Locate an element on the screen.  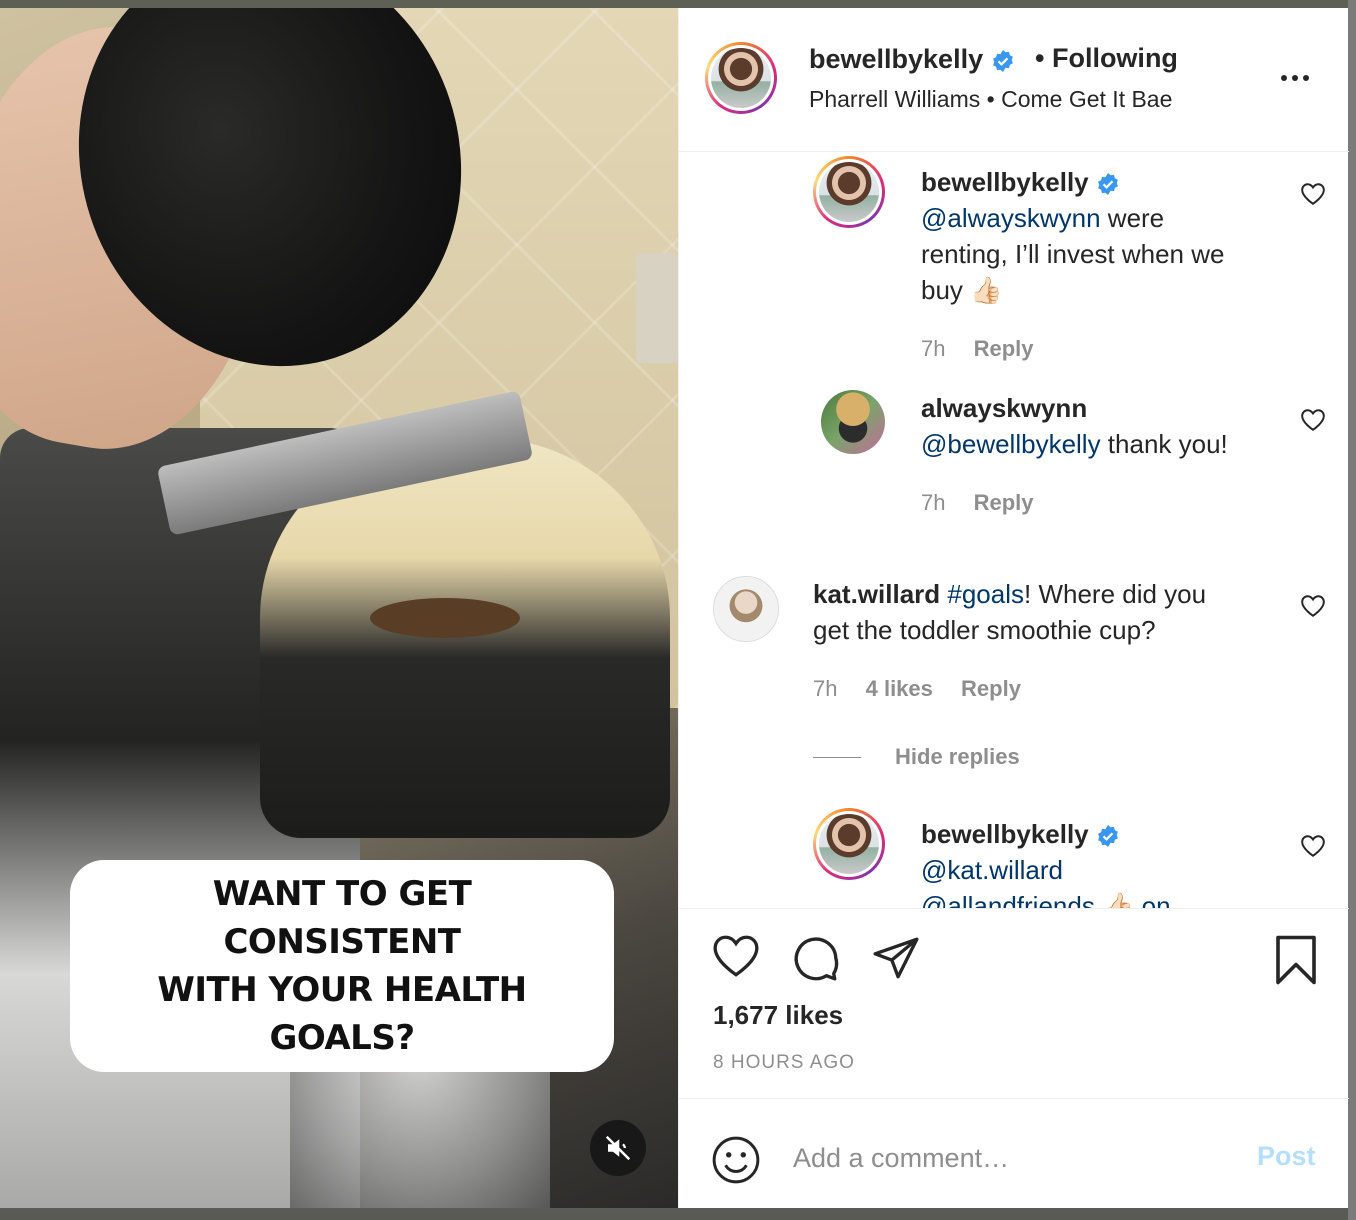
comment-username: alwayskwynn is located at coordinates (1004, 408).